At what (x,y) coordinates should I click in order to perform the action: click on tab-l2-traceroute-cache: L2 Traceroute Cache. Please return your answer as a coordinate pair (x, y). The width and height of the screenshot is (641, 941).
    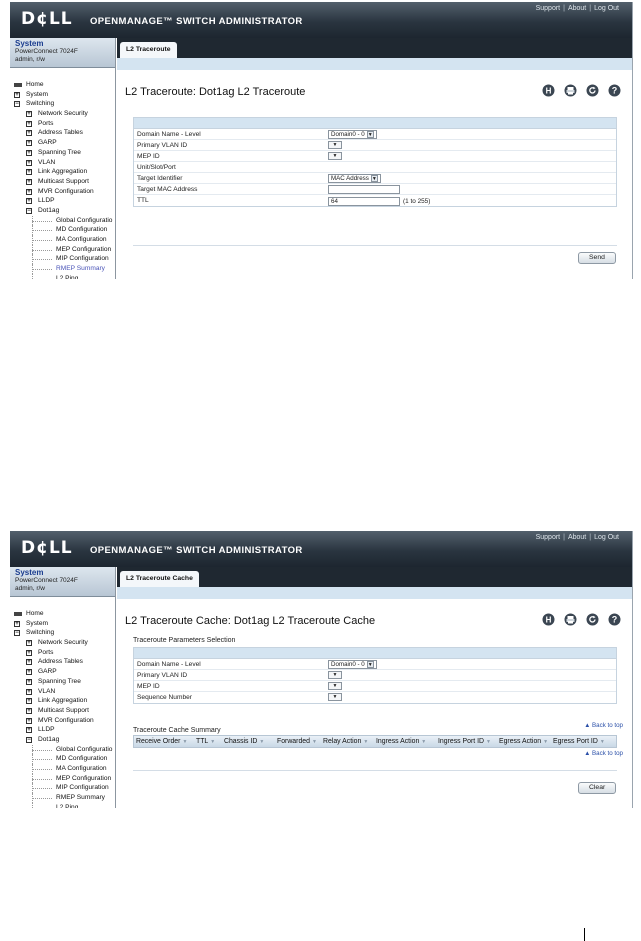
    Looking at the image, I should click on (159, 579).